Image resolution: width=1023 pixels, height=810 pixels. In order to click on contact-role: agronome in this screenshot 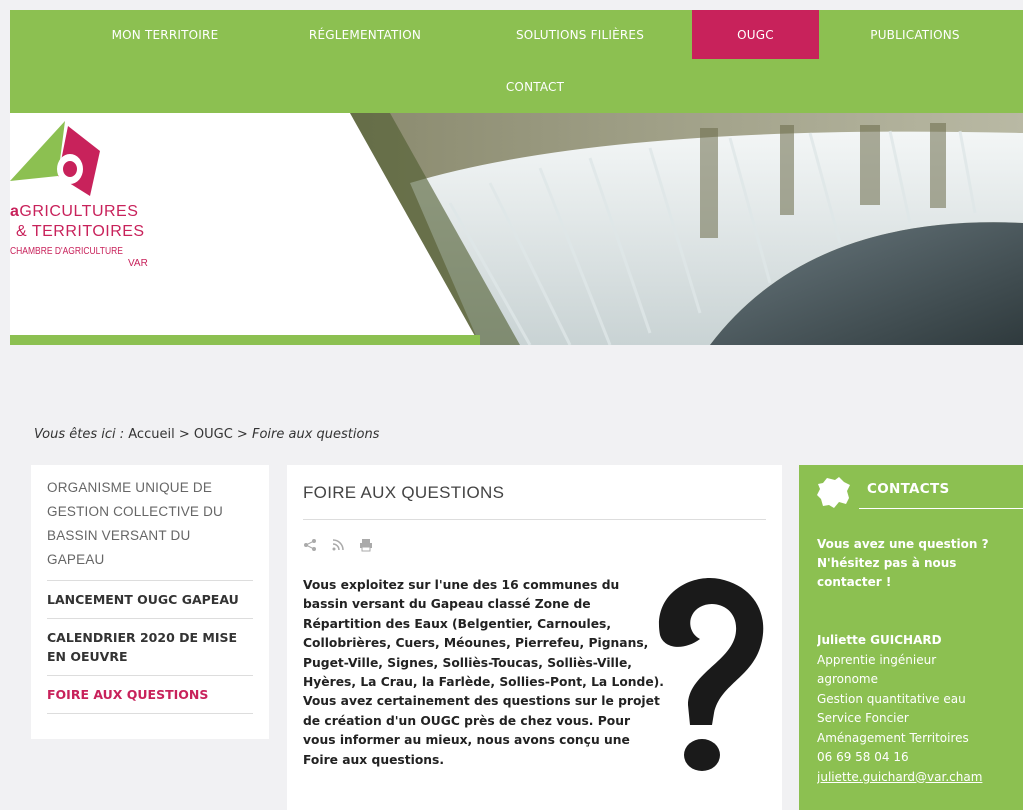, I will do `click(848, 679)`.